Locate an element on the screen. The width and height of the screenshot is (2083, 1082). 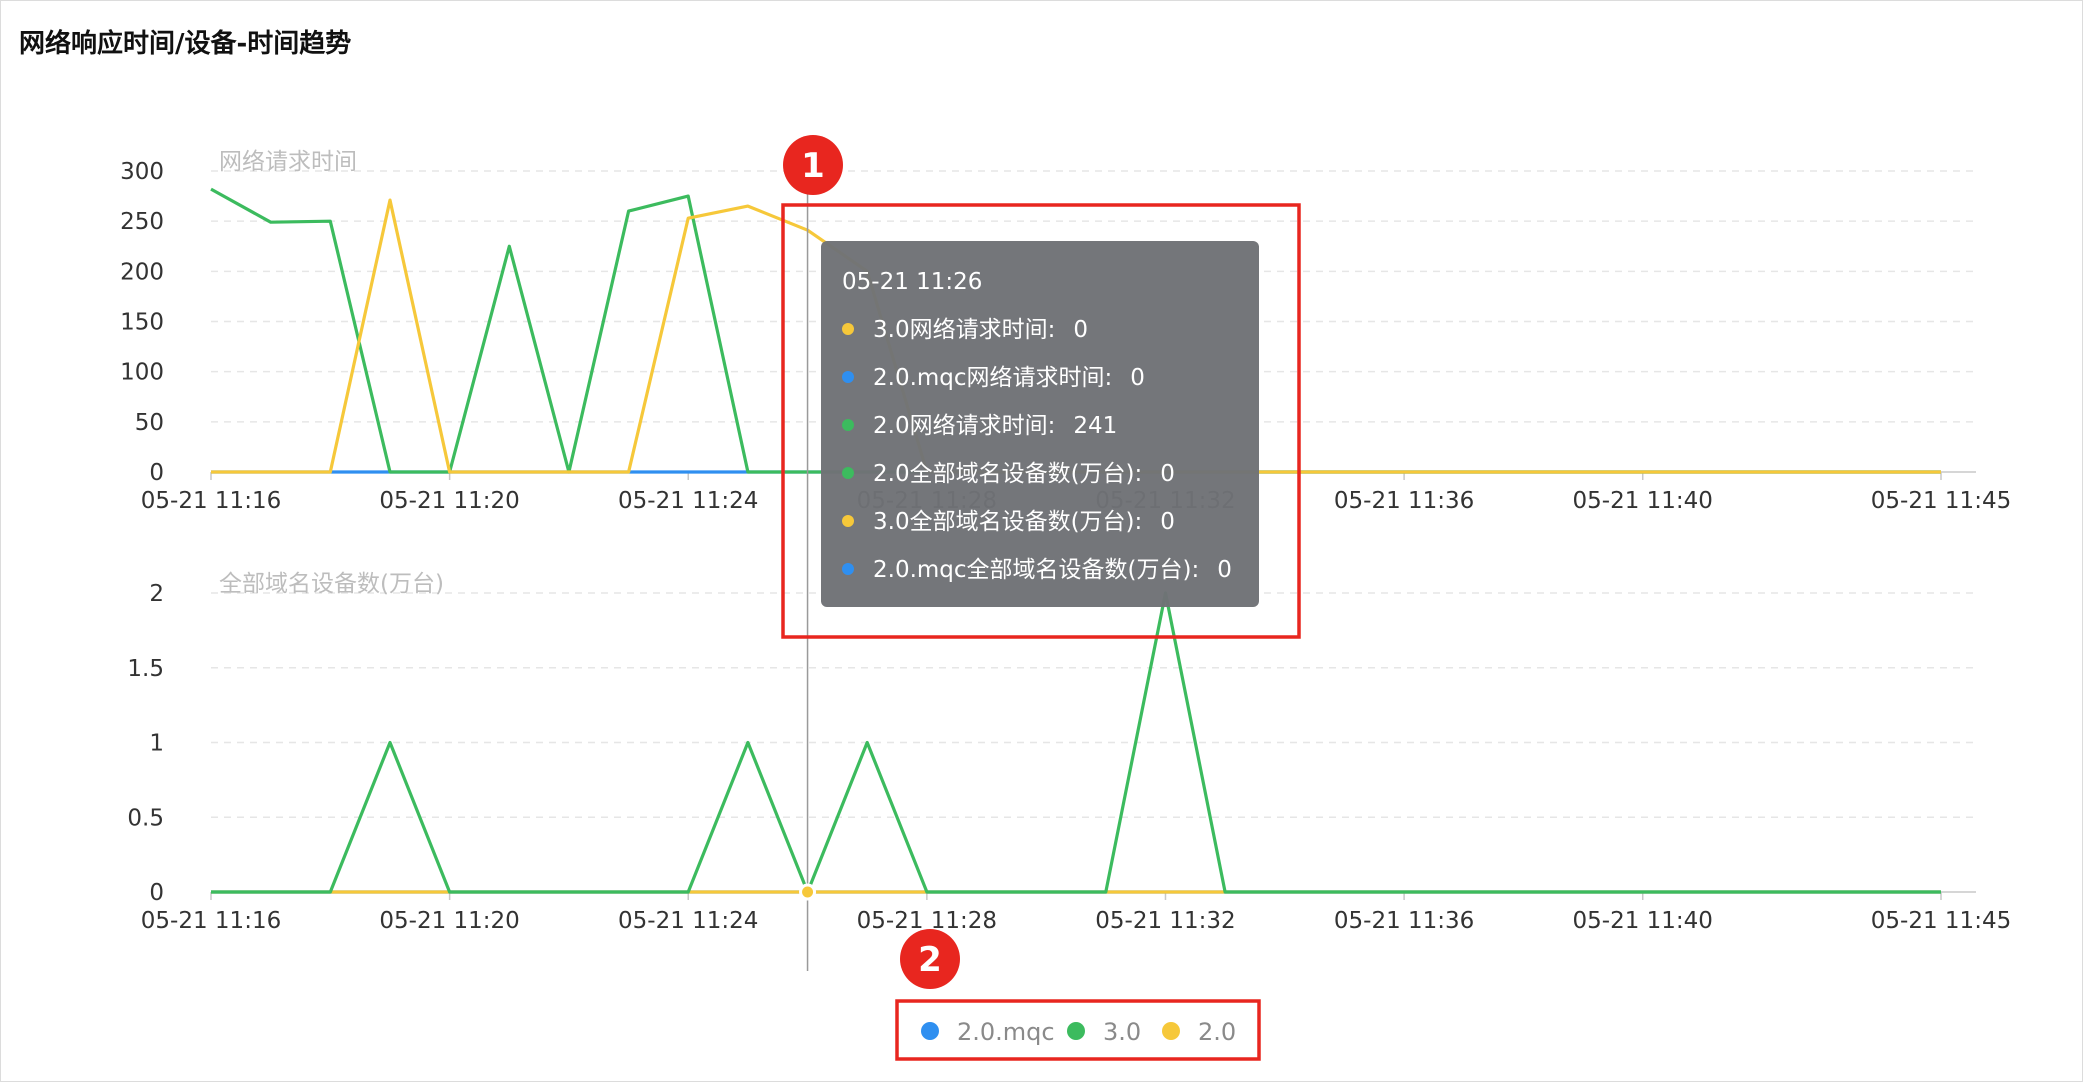
tooltip-row: 2.0.mqc网络请求时间: 0 is located at coordinates (1009, 378).